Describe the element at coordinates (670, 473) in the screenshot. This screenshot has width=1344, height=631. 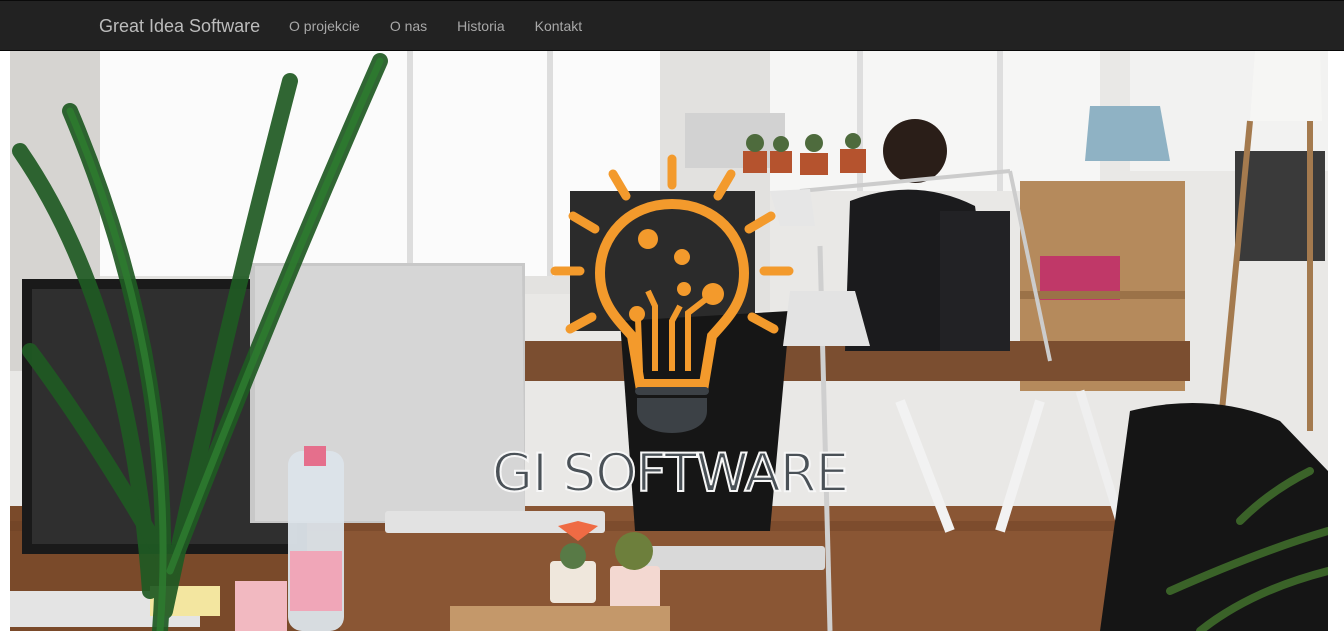
I see `logo-text: GI SOFTWARE` at that location.